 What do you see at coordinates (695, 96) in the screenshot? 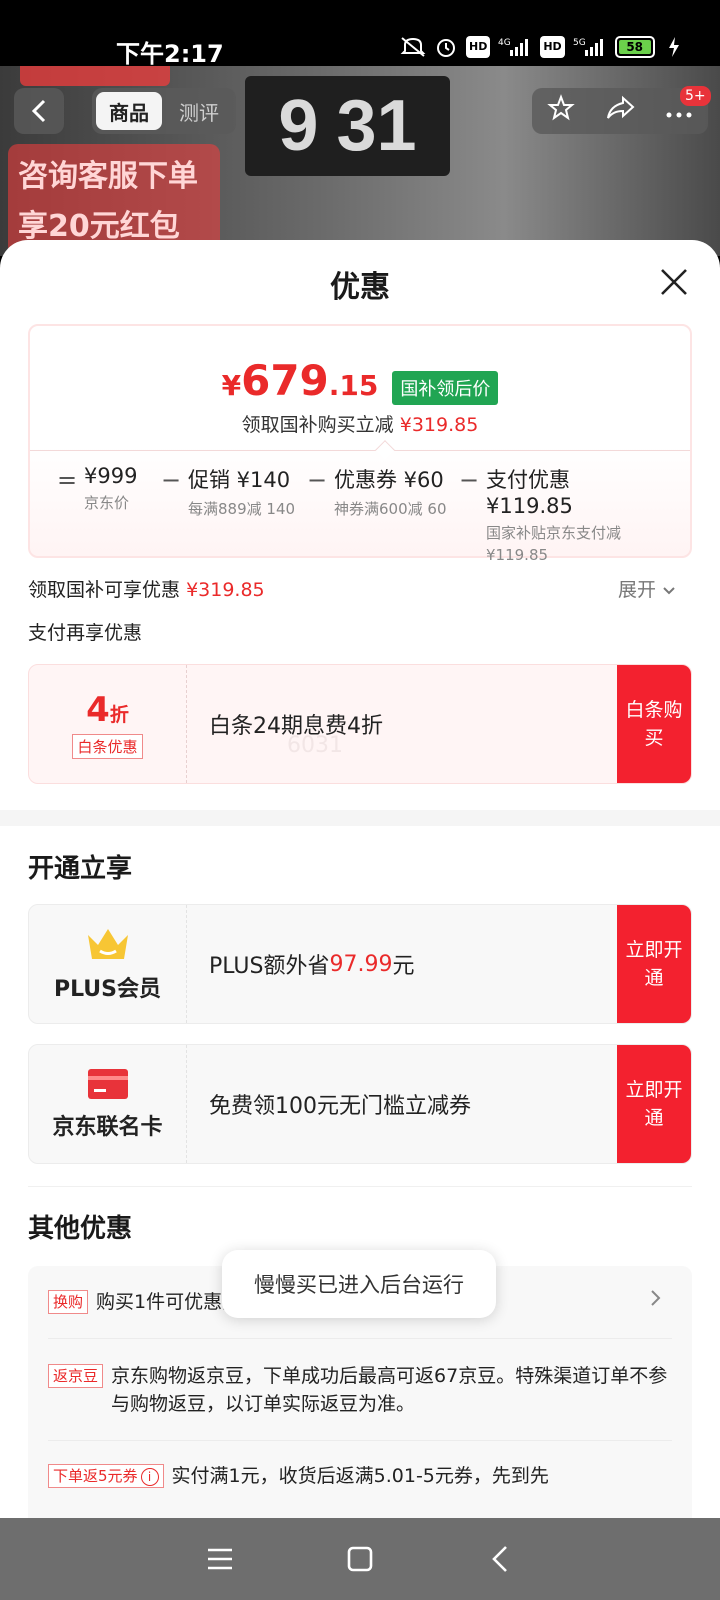
I see `message-count-badge: 5+` at bounding box center [695, 96].